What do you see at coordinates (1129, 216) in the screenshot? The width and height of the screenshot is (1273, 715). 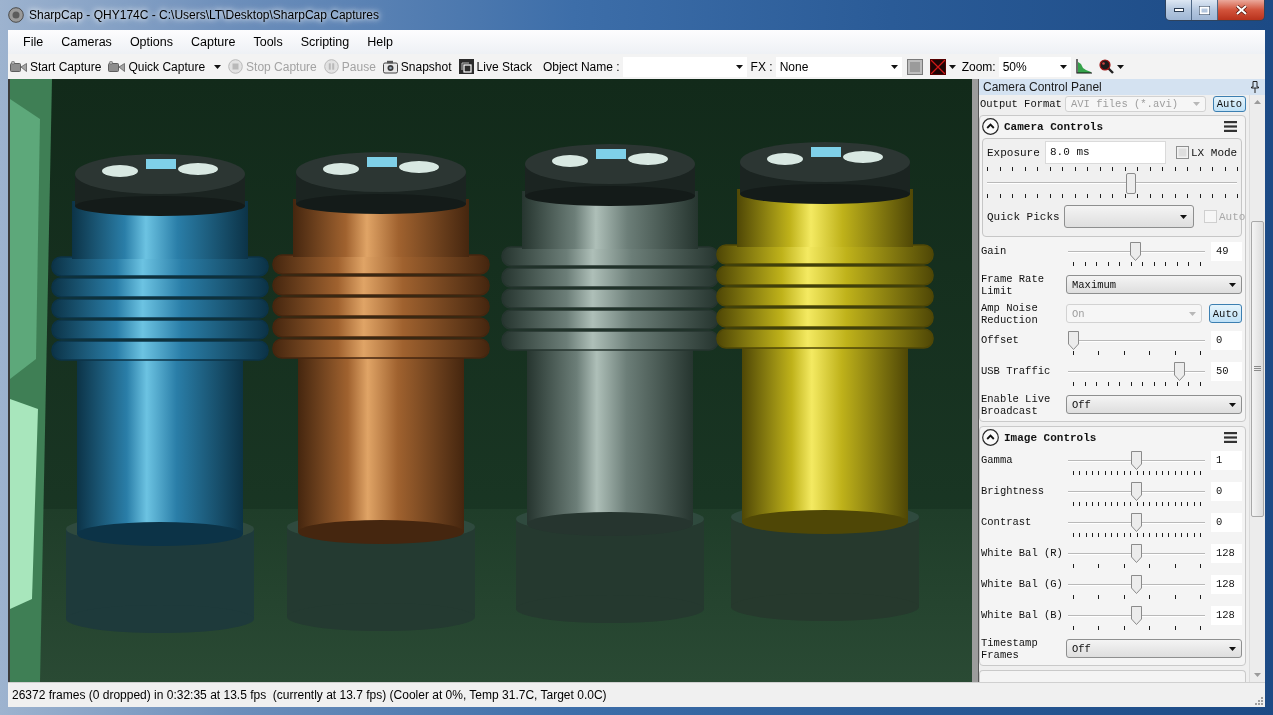 I see `quick-picks-dropdown` at bounding box center [1129, 216].